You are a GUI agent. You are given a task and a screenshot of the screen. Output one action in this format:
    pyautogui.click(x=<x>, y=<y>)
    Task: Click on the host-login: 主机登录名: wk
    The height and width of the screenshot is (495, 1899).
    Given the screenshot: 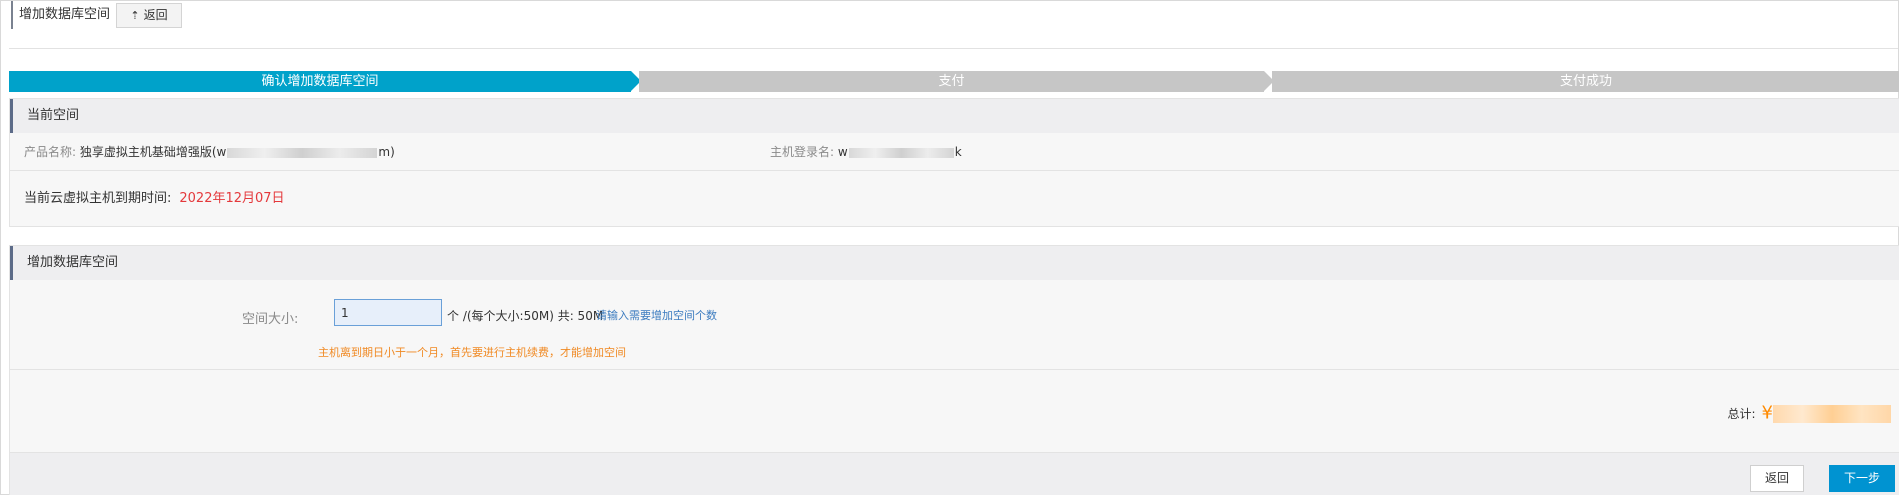 What is the action you would take?
    pyautogui.click(x=866, y=152)
    